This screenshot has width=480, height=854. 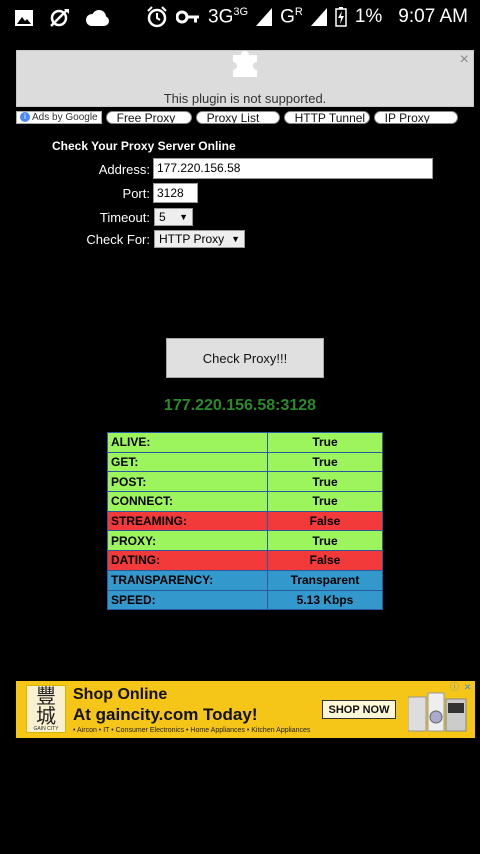 I want to click on address-input: 177.220.156.58, so click(x=293, y=168).